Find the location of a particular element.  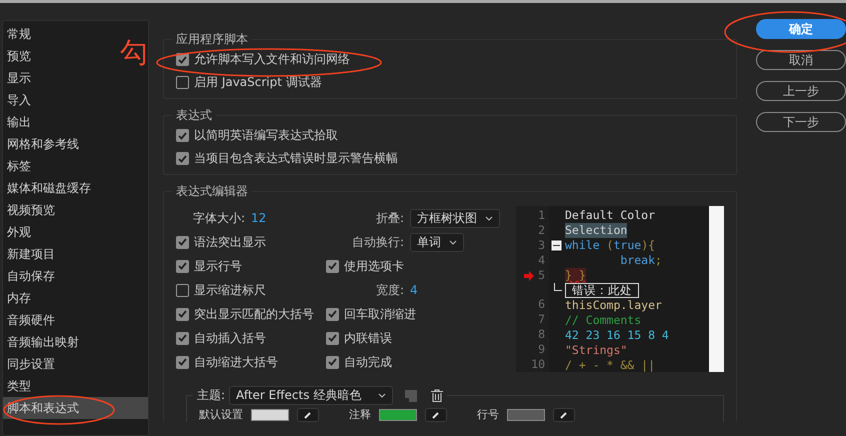

color-label: 行号 is located at coordinates (488, 414).